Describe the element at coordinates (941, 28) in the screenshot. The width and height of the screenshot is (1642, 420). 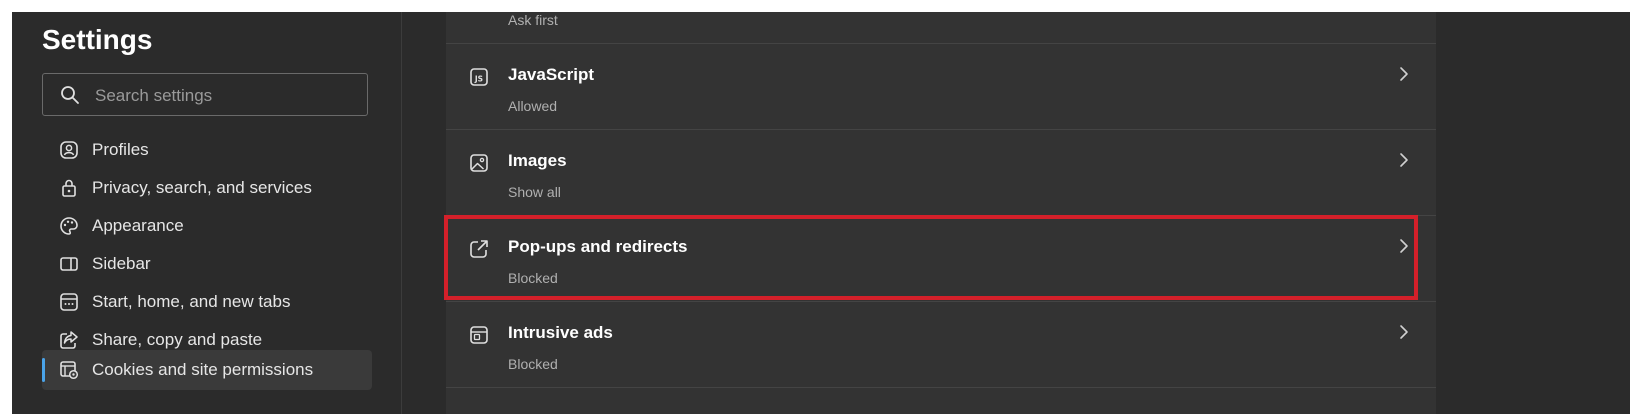
I see `permission-row-partial: Ask first` at that location.